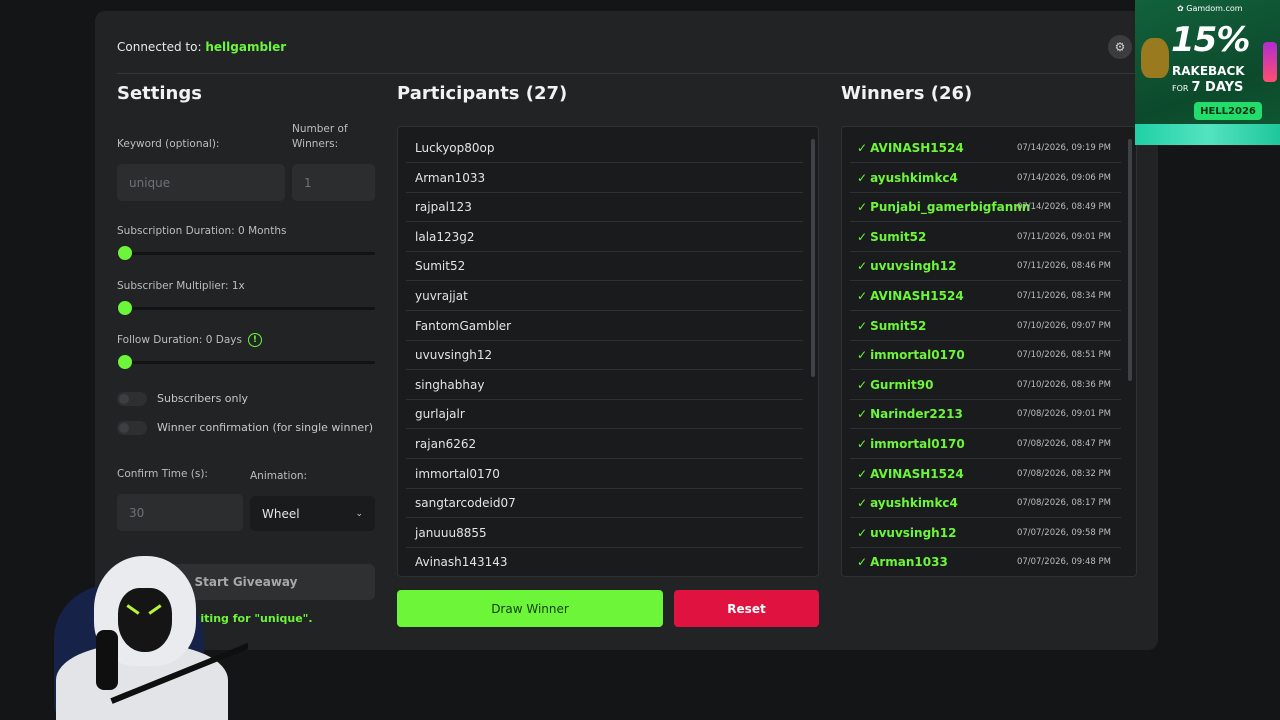  Describe the element at coordinates (604, 356) in the screenshot. I see `participant-row: uvuvsingh12` at that location.